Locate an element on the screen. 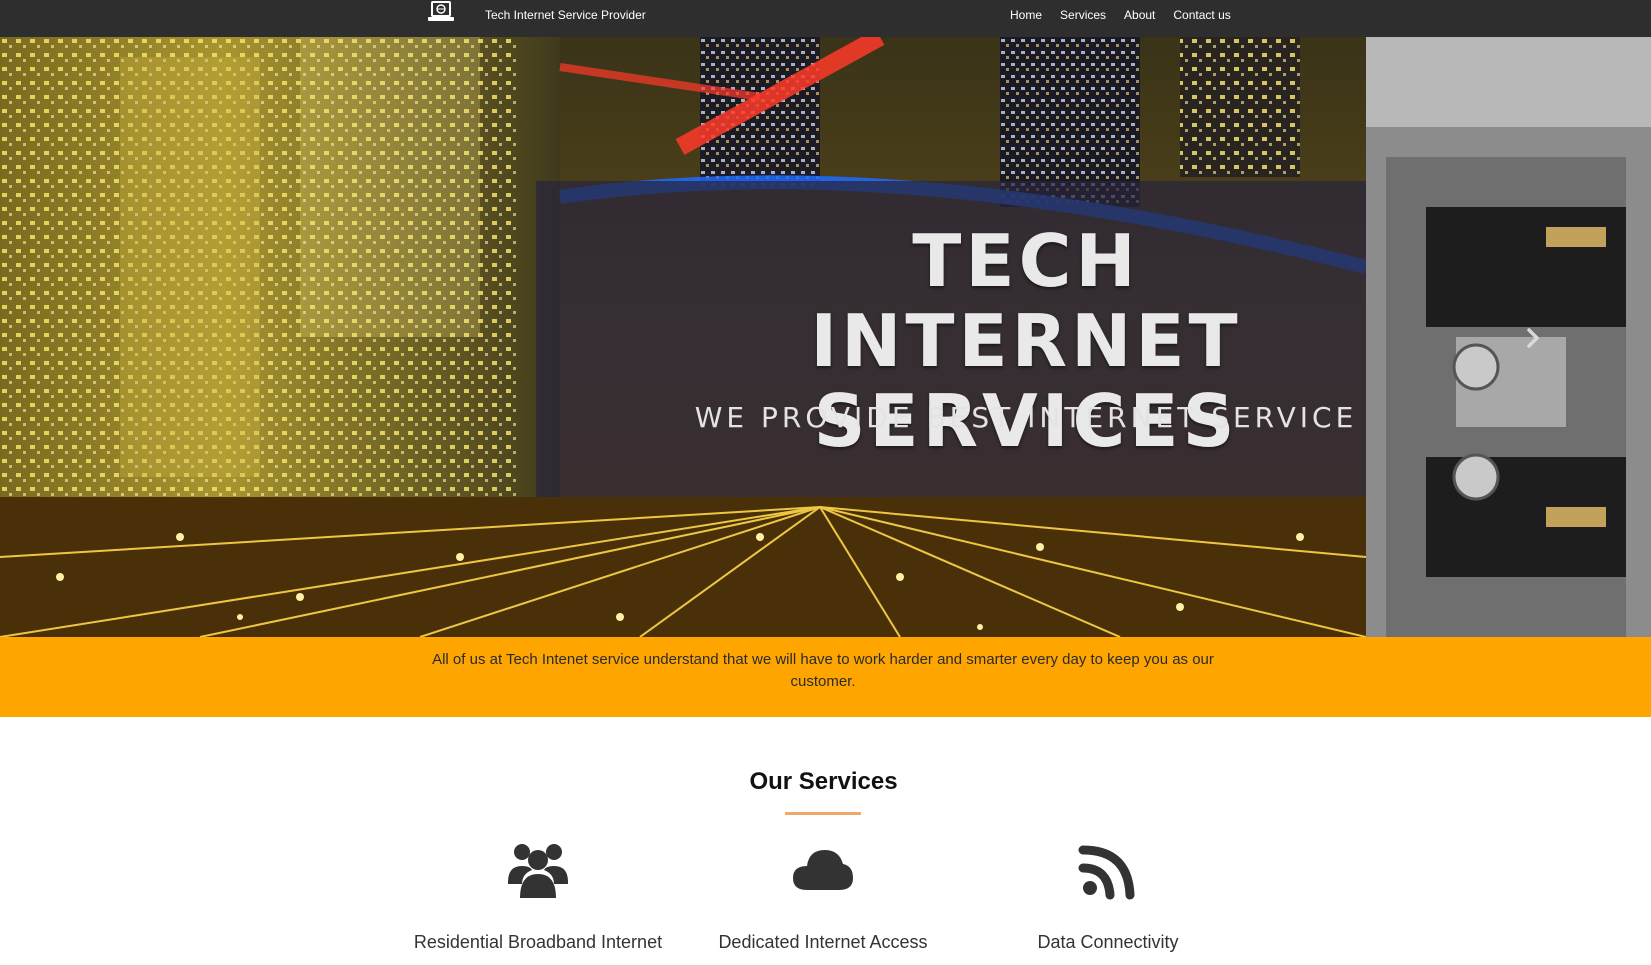 The width and height of the screenshot is (1651, 965). nav-services: Services is located at coordinates (1083, 15).